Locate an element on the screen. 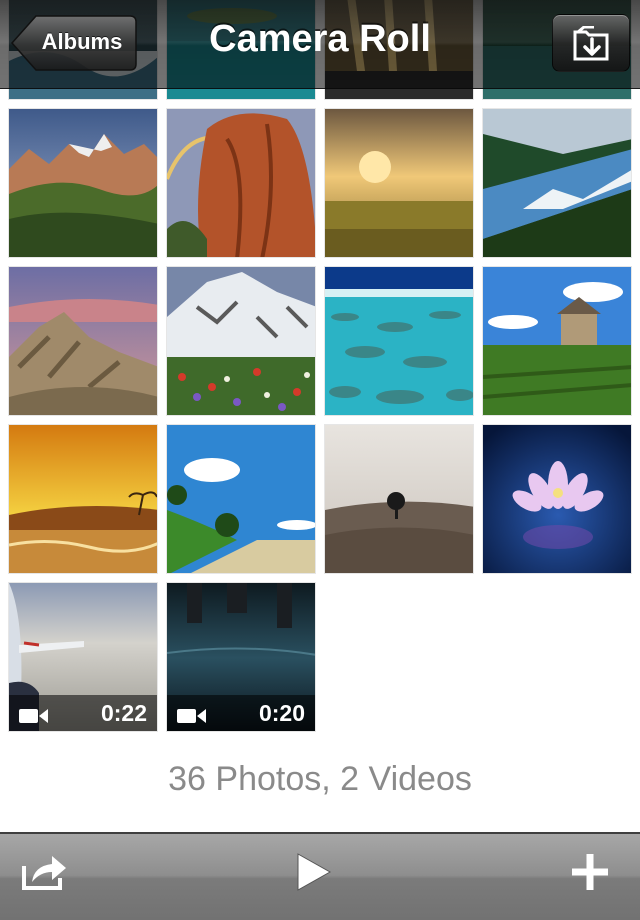 The width and height of the screenshot is (640, 920). share-icon is located at coordinates (44, 873).